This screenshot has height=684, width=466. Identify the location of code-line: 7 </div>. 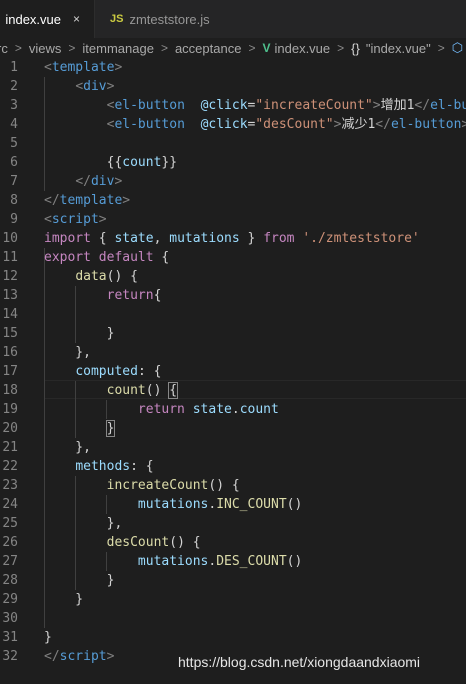
(233, 181).